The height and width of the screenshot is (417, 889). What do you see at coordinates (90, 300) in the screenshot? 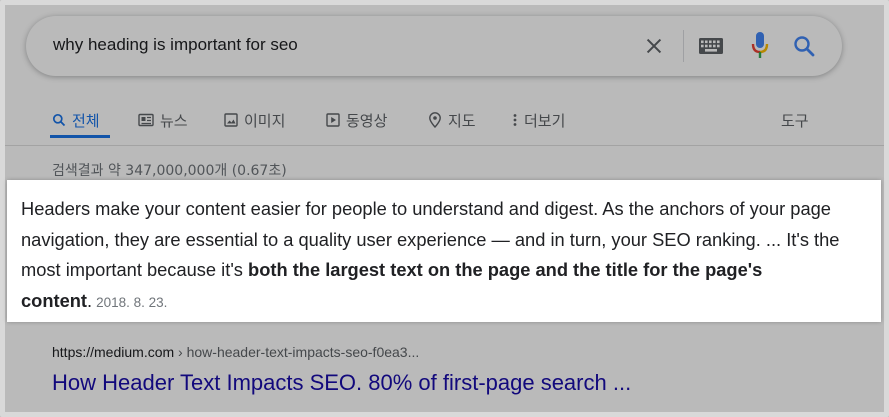
I see `snippet-end-text: .` at bounding box center [90, 300].